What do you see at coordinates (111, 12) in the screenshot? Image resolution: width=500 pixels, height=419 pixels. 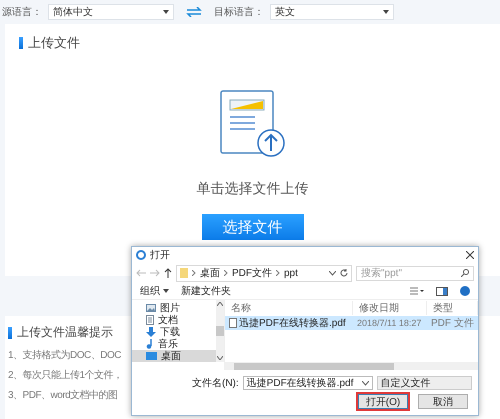 I see `source-language-select: 简体中文` at bounding box center [111, 12].